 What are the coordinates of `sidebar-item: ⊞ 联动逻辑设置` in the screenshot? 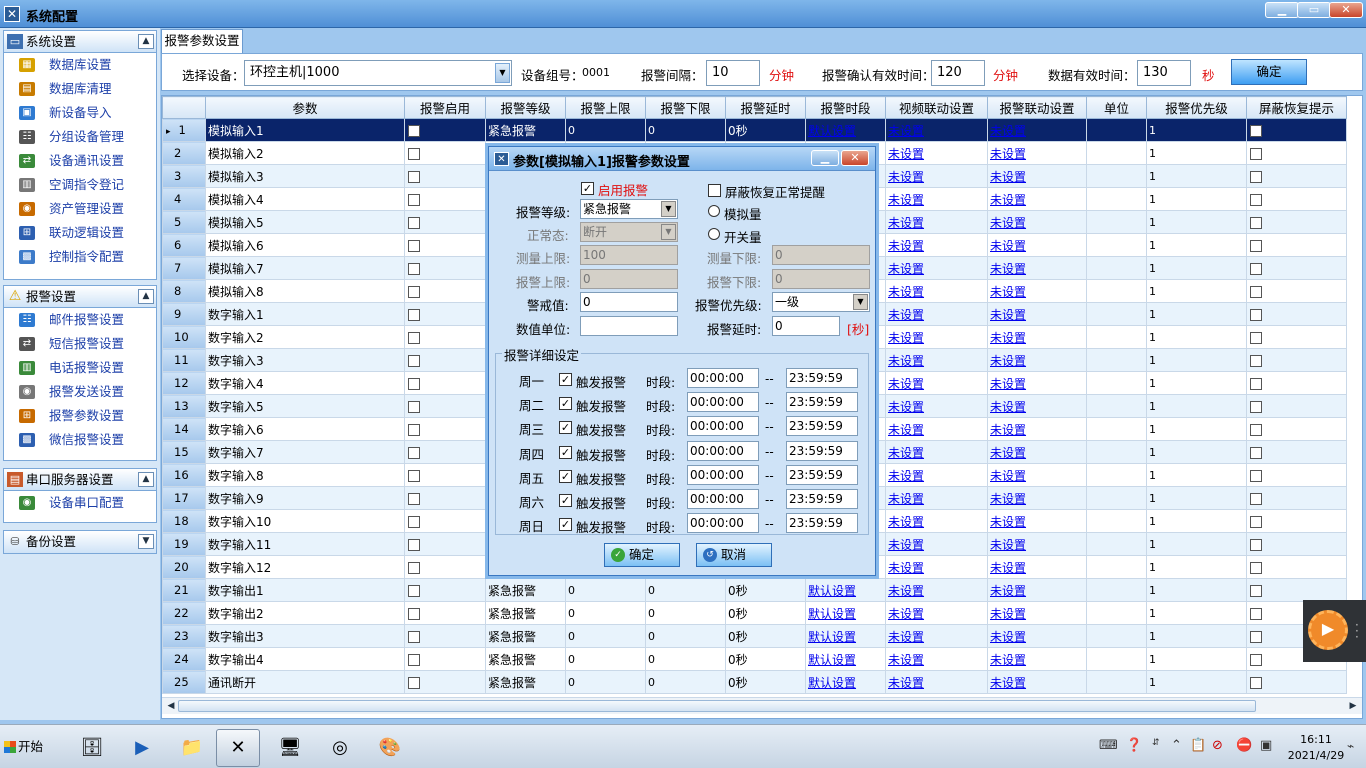 It's located at (80, 233).